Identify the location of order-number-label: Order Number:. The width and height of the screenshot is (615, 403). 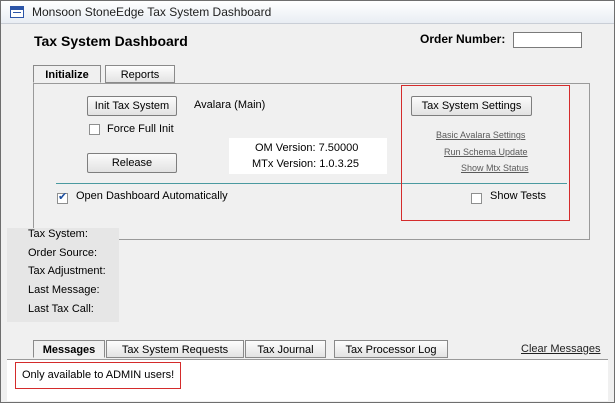
(463, 39).